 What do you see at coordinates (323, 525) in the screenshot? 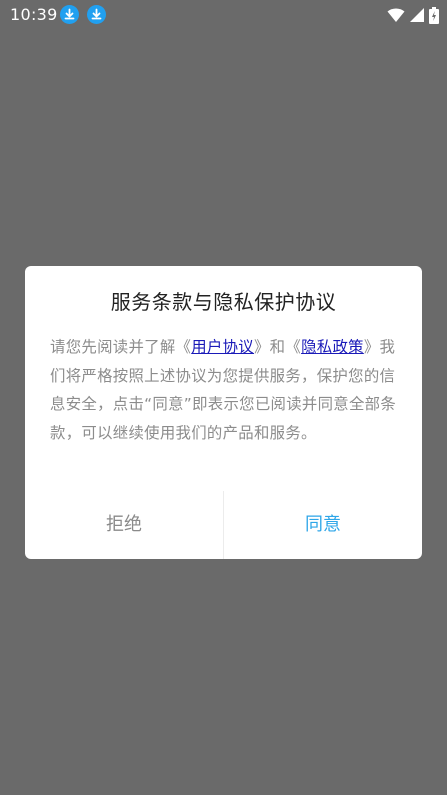
I see `agree-button: 同意` at bounding box center [323, 525].